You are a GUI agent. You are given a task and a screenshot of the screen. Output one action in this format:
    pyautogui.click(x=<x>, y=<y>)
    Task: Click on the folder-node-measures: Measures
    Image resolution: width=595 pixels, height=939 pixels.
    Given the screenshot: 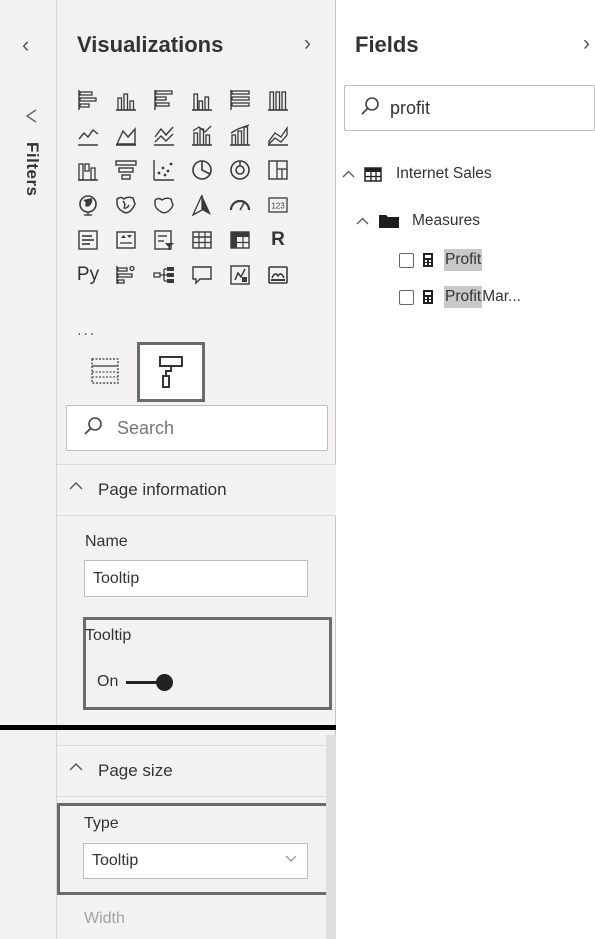 What is the action you would take?
    pyautogui.click(x=418, y=221)
    